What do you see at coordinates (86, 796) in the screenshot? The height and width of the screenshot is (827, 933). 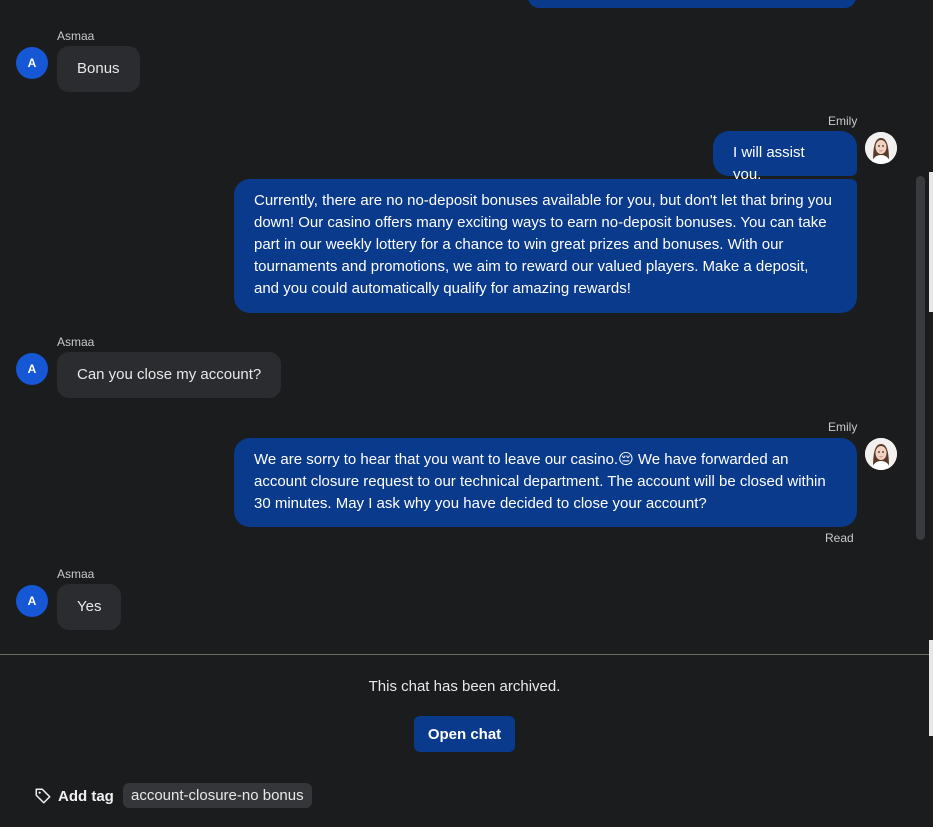 I see `add-tag-label: Add tag` at bounding box center [86, 796].